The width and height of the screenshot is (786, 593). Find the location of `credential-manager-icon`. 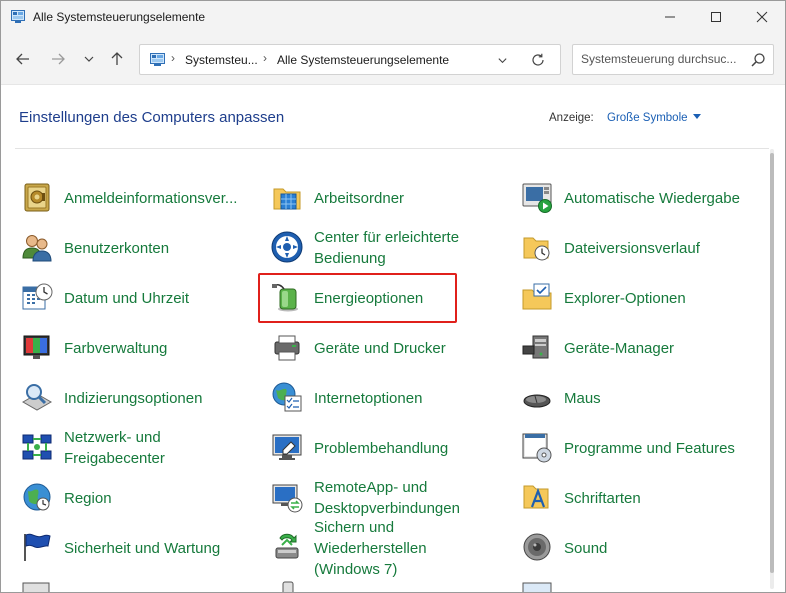

credential-manager-icon is located at coordinates (37, 197).